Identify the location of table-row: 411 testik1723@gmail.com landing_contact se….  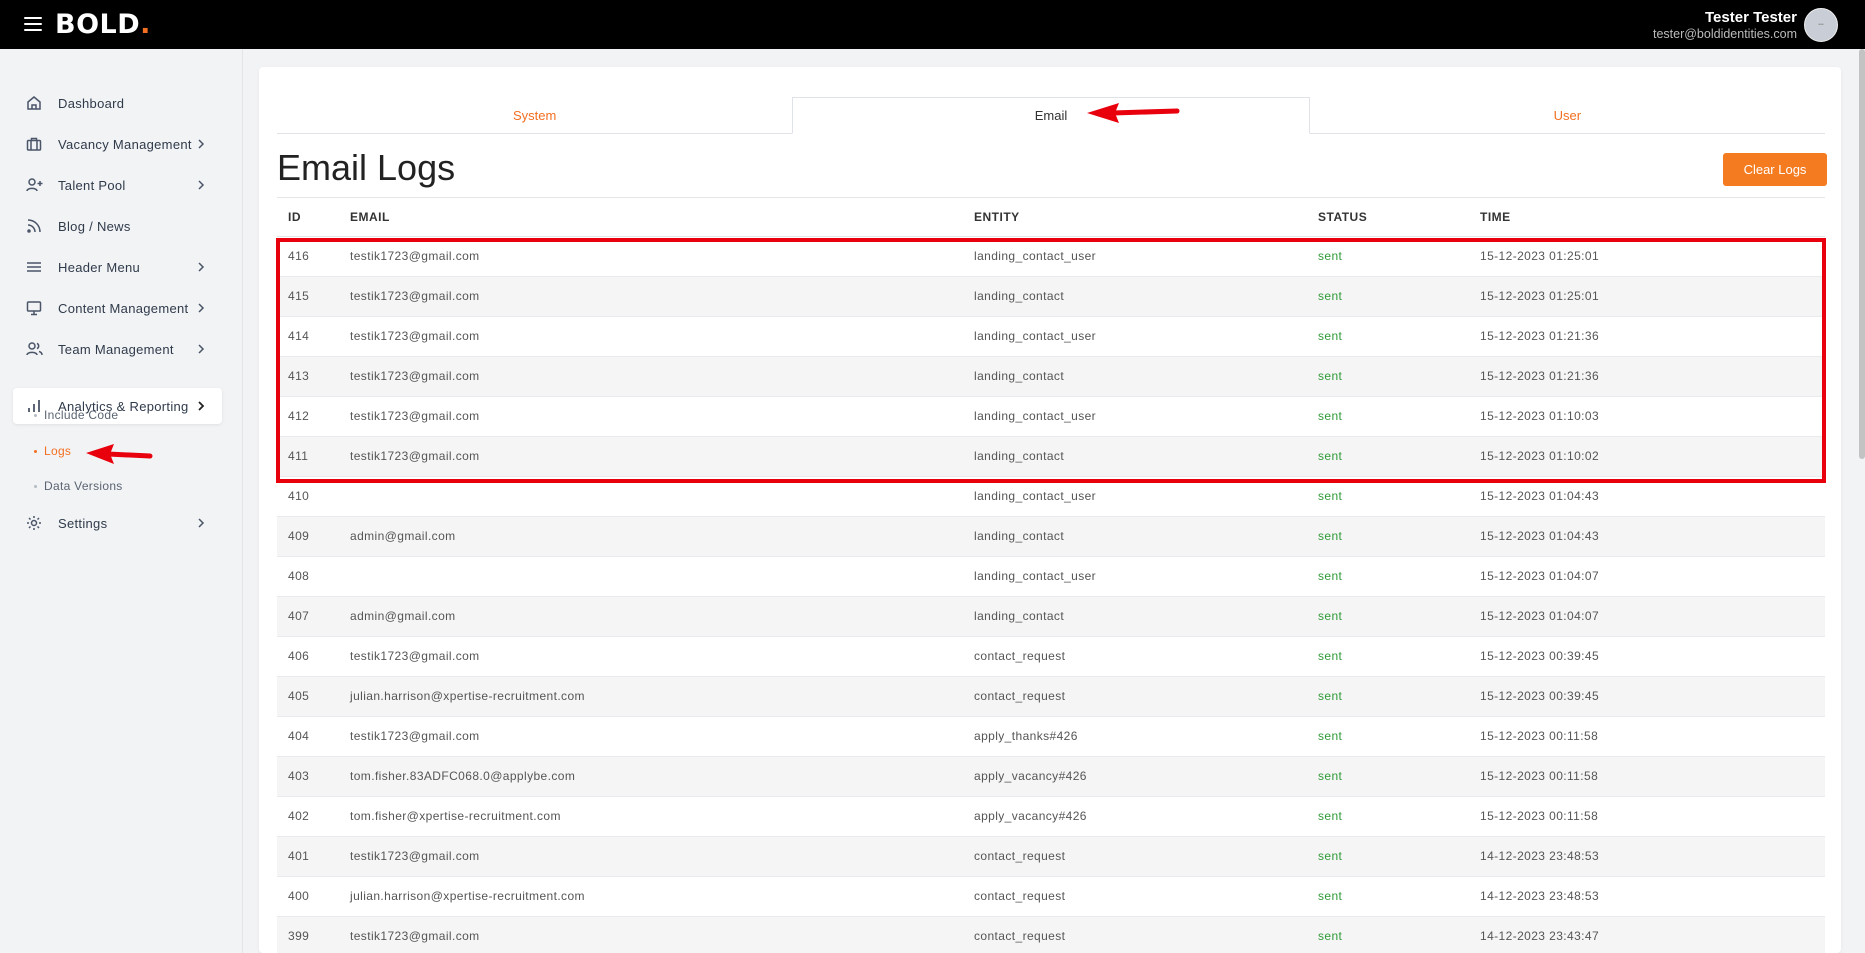
(1051, 456).